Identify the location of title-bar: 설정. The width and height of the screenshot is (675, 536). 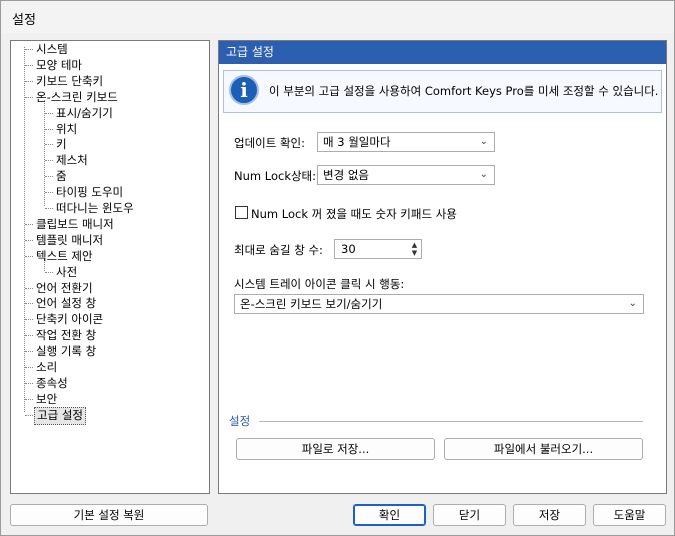
(337, 17).